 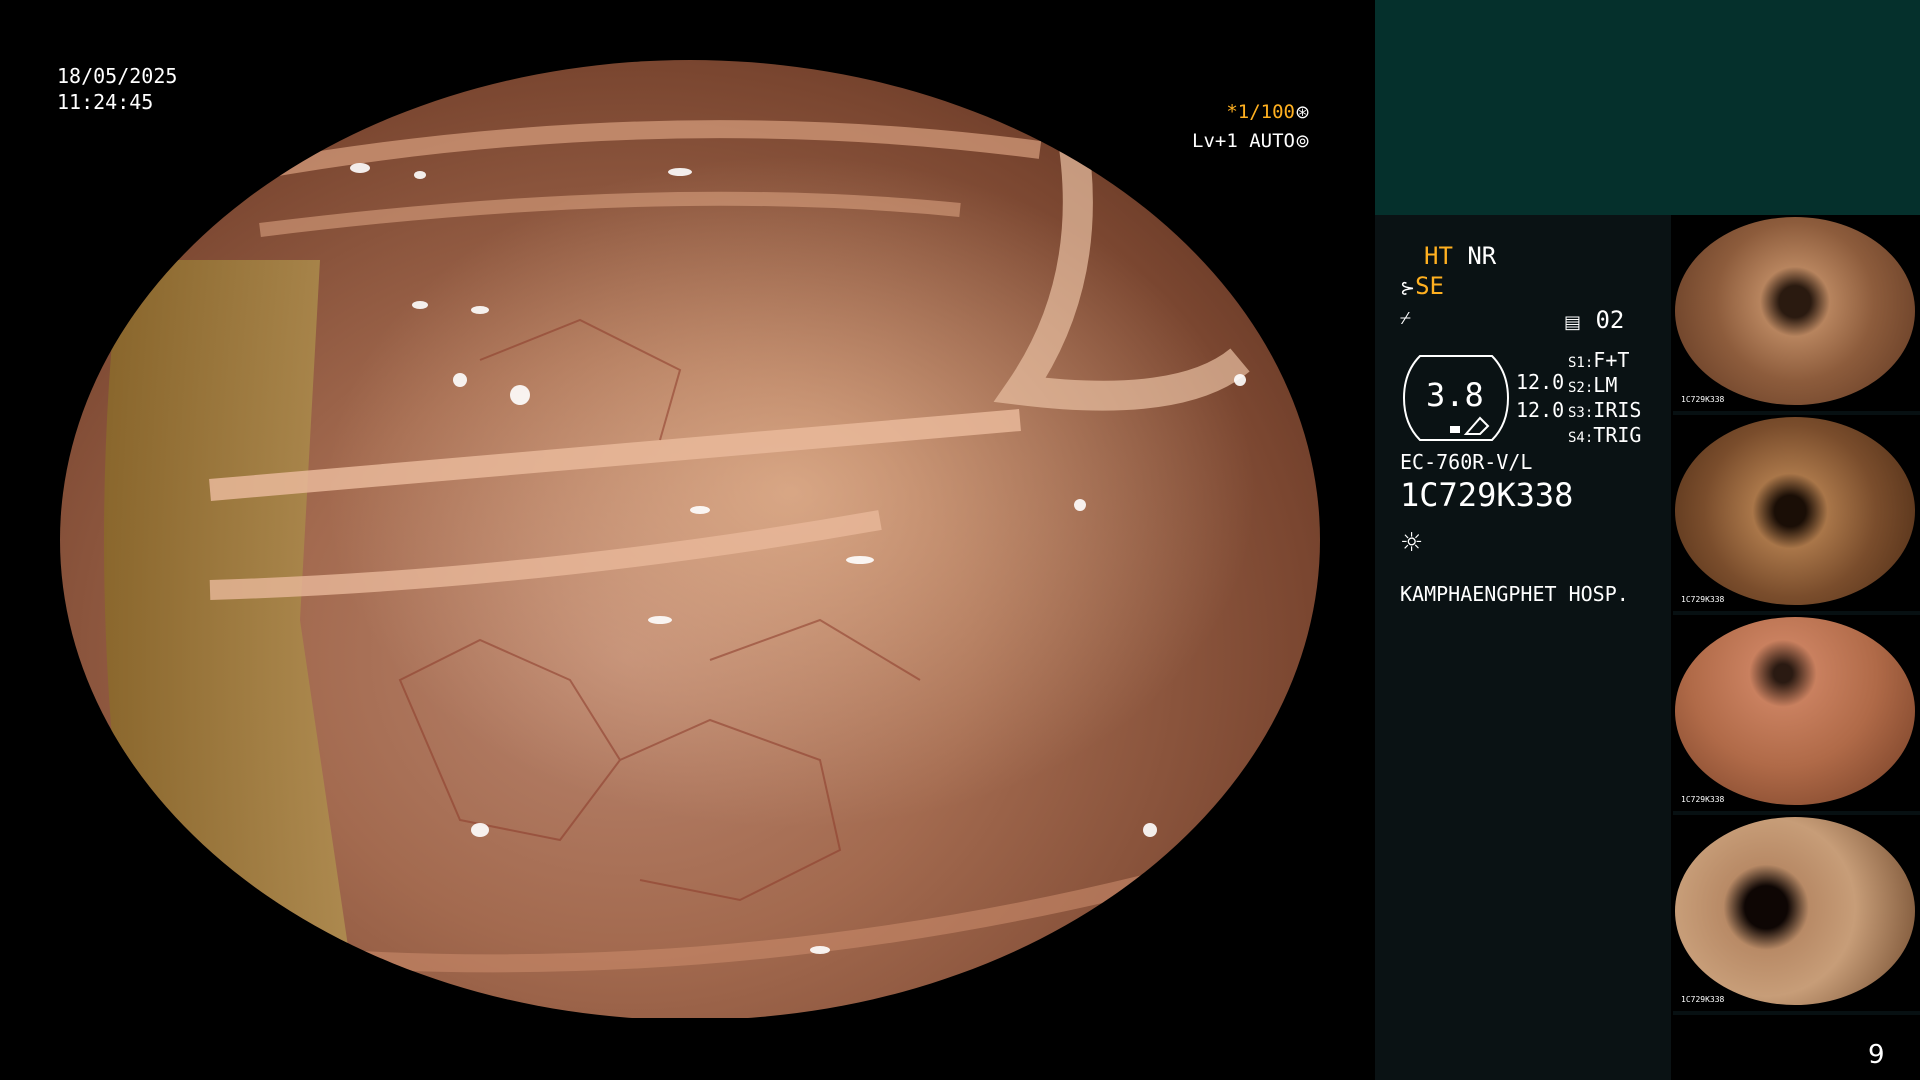 I want to click on page-number: 9, so click(x=1876, y=1055).